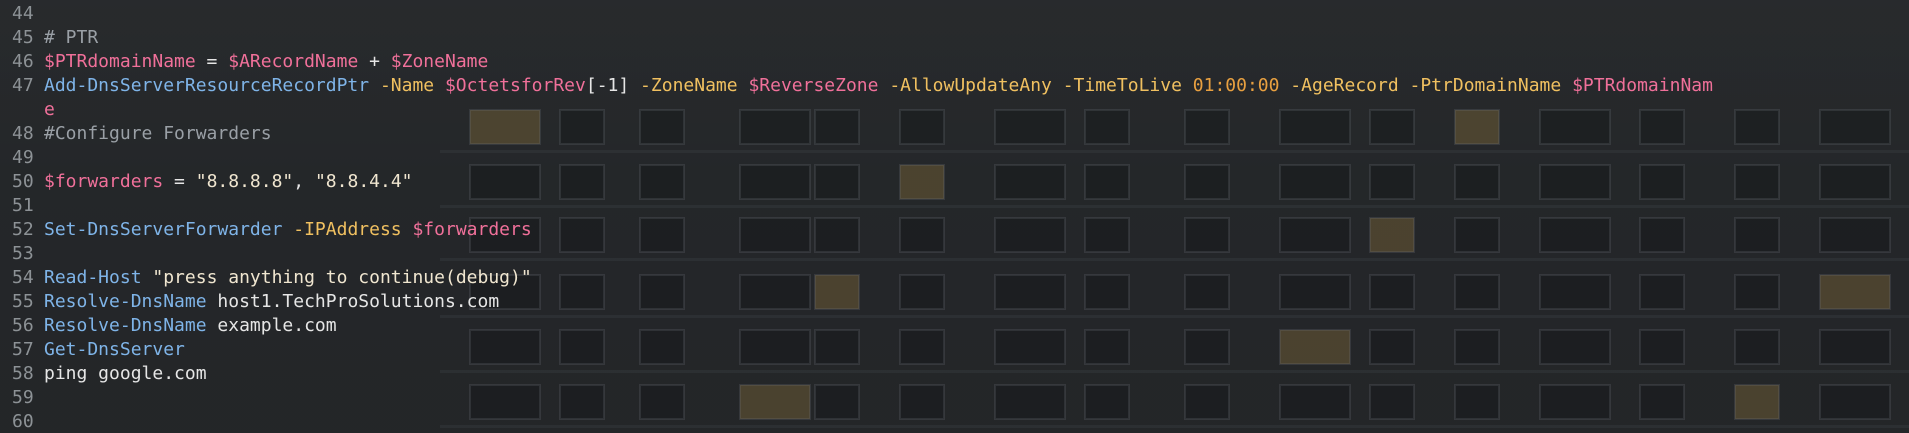 The image size is (1909, 433). Describe the element at coordinates (23, 229) in the screenshot. I see `line-number: 52` at that location.